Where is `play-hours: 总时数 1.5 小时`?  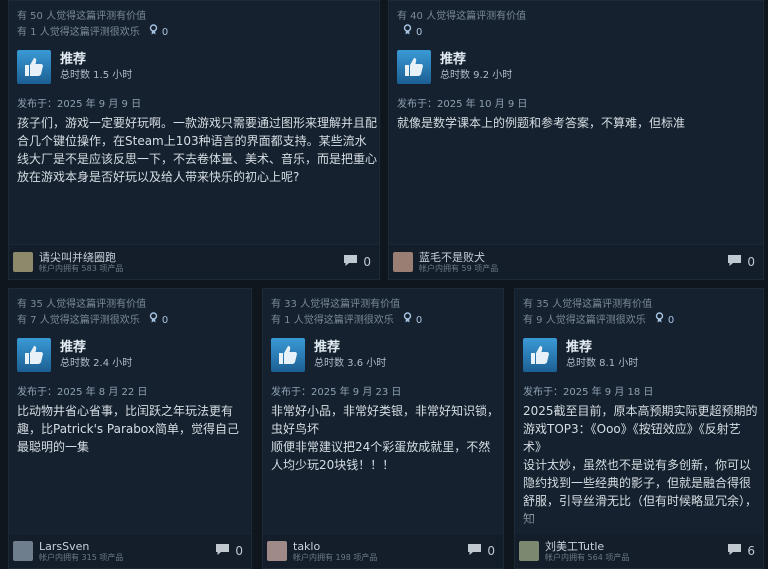
play-hours: 总时数 1.5 小时 is located at coordinates (96, 75).